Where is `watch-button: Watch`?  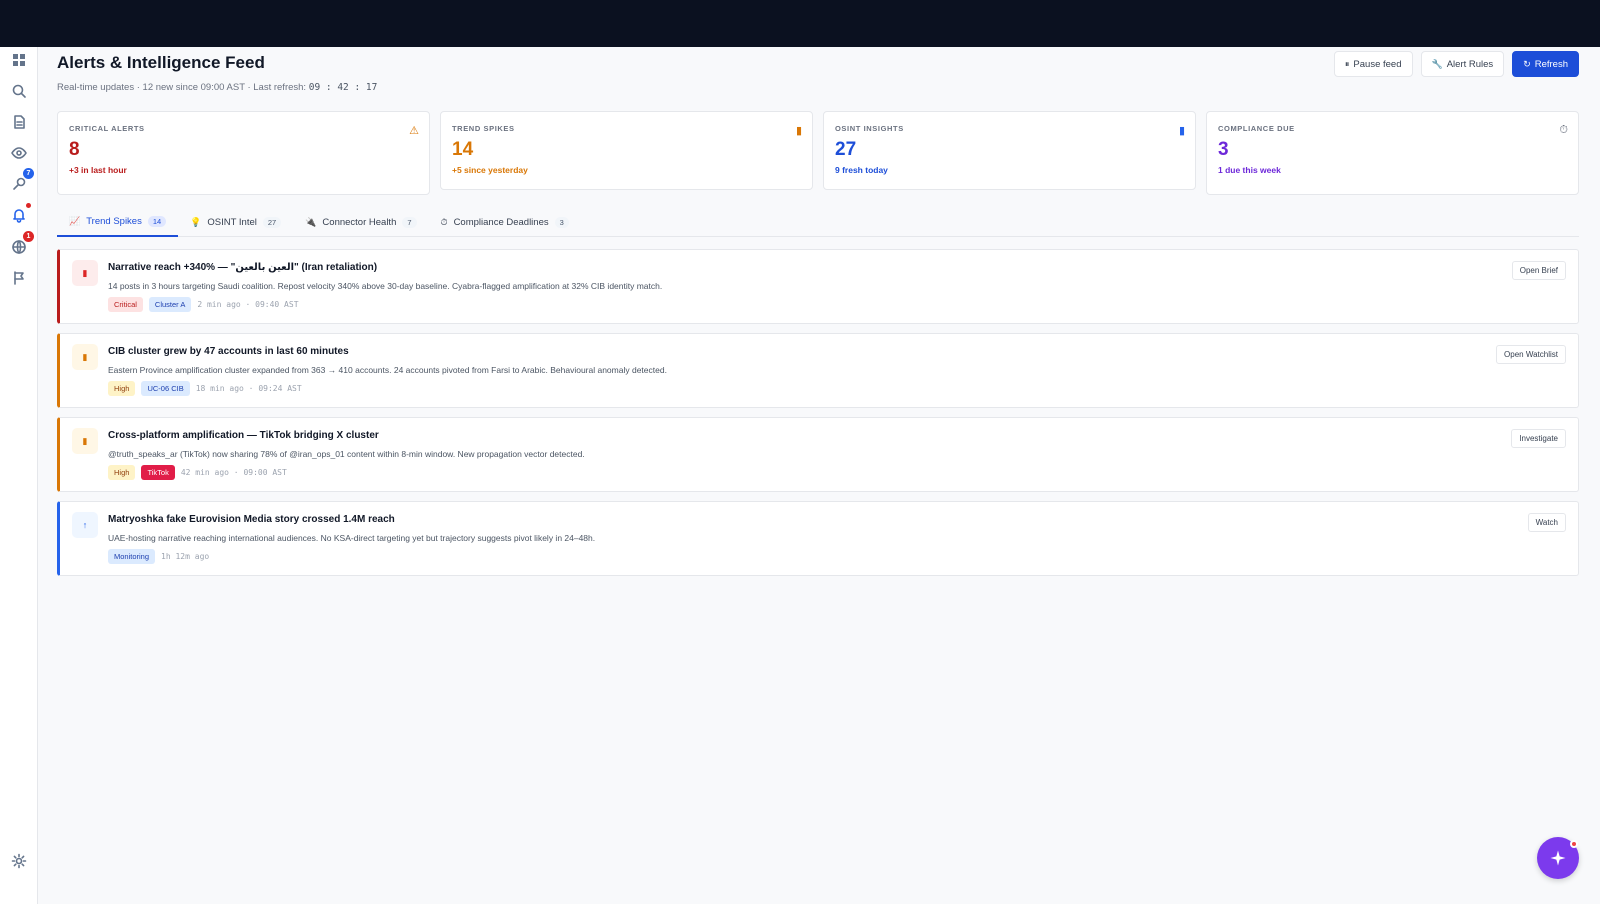 watch-button: Watch is located at coordinates (1546, 522).